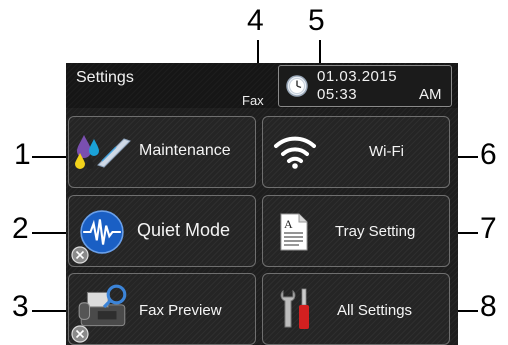 The height and width of the screenshot is (345, 508). I want to click on ampm-text: AM, so click(430, 94).